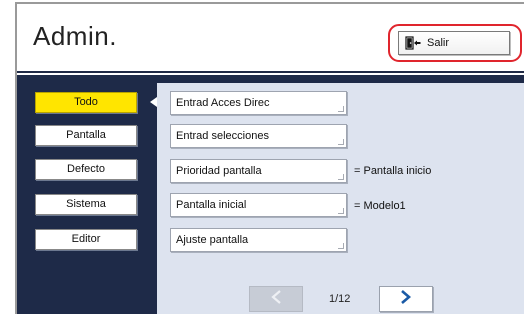 The image size is (524, 314). I want to click on chevron-right-icon, so click(406, 299).